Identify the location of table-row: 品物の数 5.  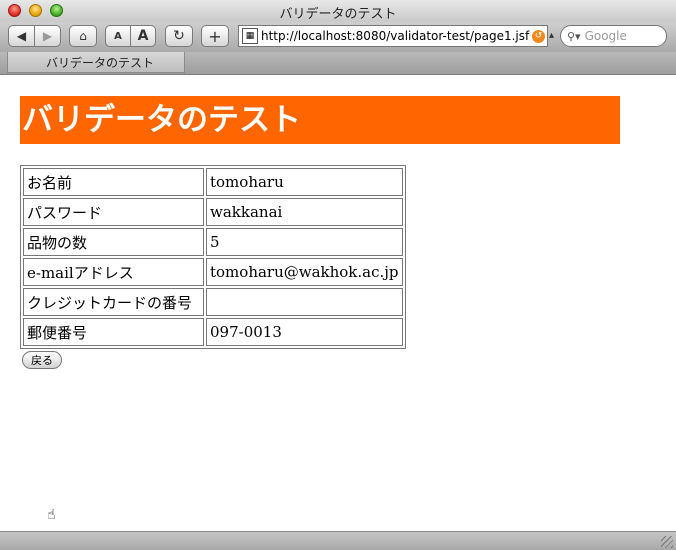
(213, 242).